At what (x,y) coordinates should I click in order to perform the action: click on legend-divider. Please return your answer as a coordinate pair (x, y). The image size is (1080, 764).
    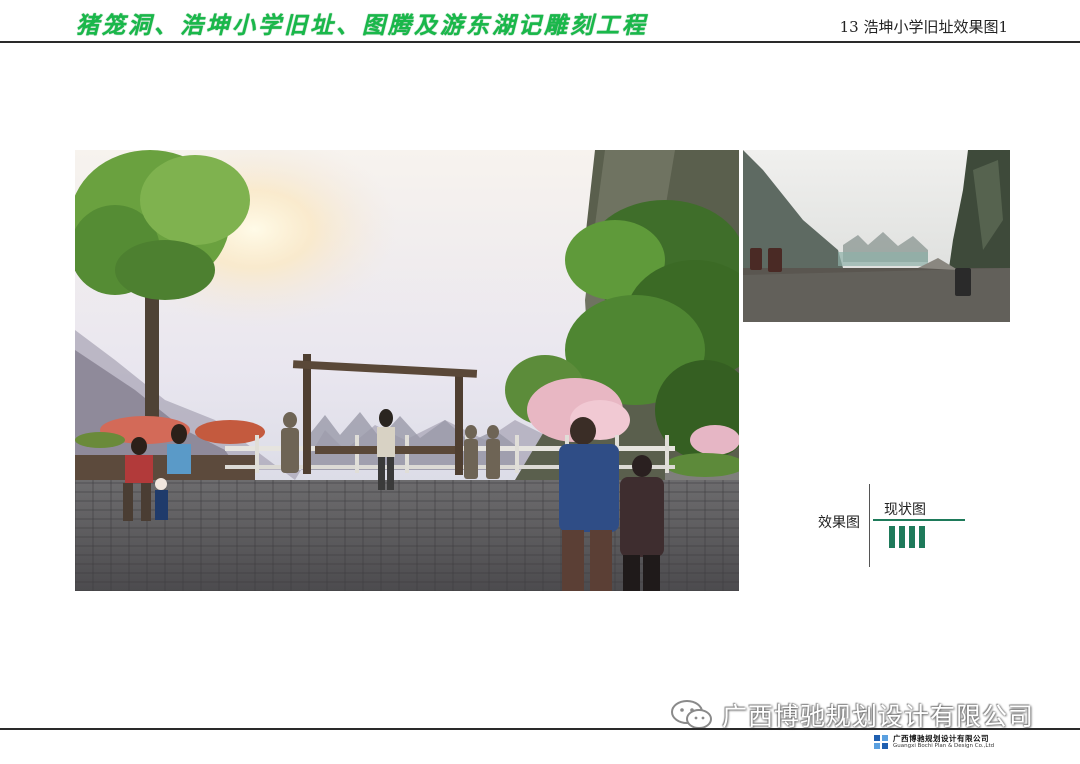
    Looking at the image, I should click on (869, 525).